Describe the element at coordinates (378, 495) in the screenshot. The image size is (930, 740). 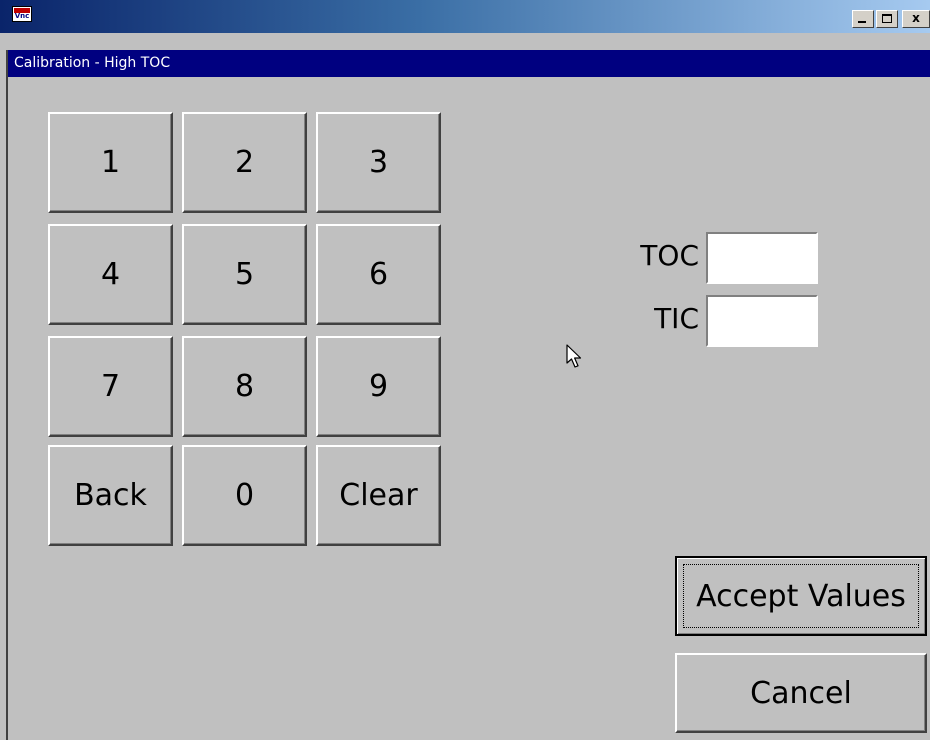
I see `clear-button: Clear` at that location.